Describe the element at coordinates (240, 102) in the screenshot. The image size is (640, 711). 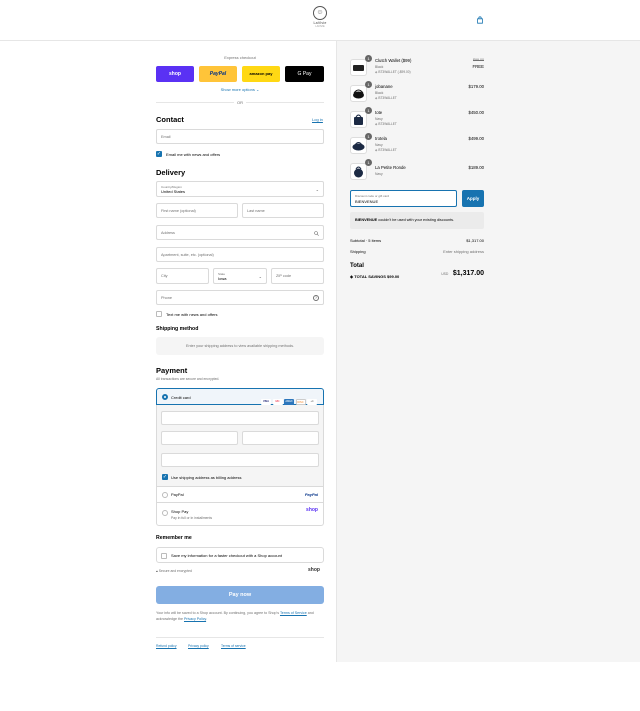
I see `or-divider-label: OR` at that location.